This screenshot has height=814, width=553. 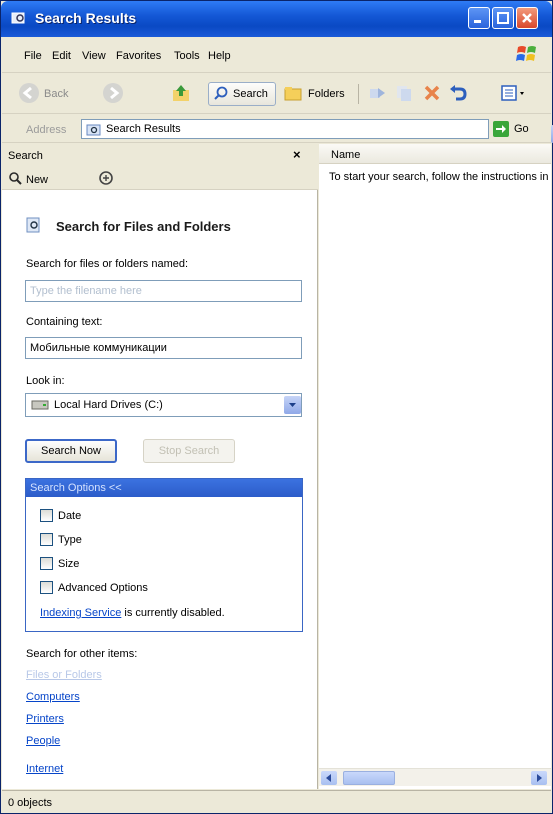 What do you see at coordinates (292, 405) in the screenshot?
I see `look-in-dropdown-icon` at bounding box center [292, 405].